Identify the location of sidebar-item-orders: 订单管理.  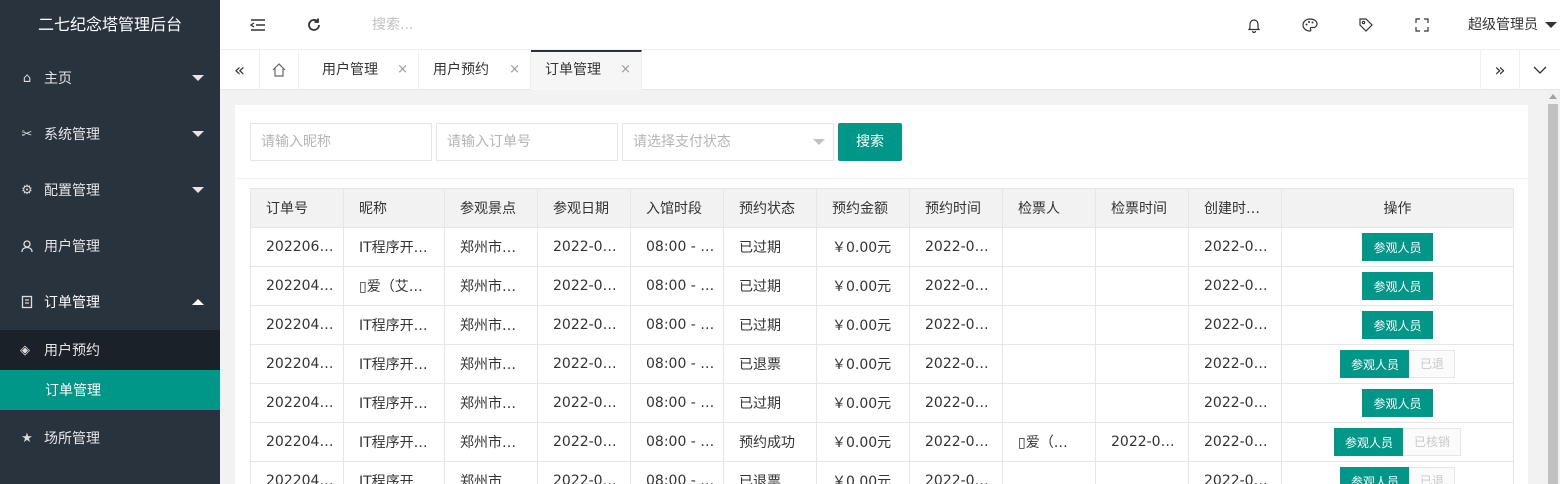
(110, 302).